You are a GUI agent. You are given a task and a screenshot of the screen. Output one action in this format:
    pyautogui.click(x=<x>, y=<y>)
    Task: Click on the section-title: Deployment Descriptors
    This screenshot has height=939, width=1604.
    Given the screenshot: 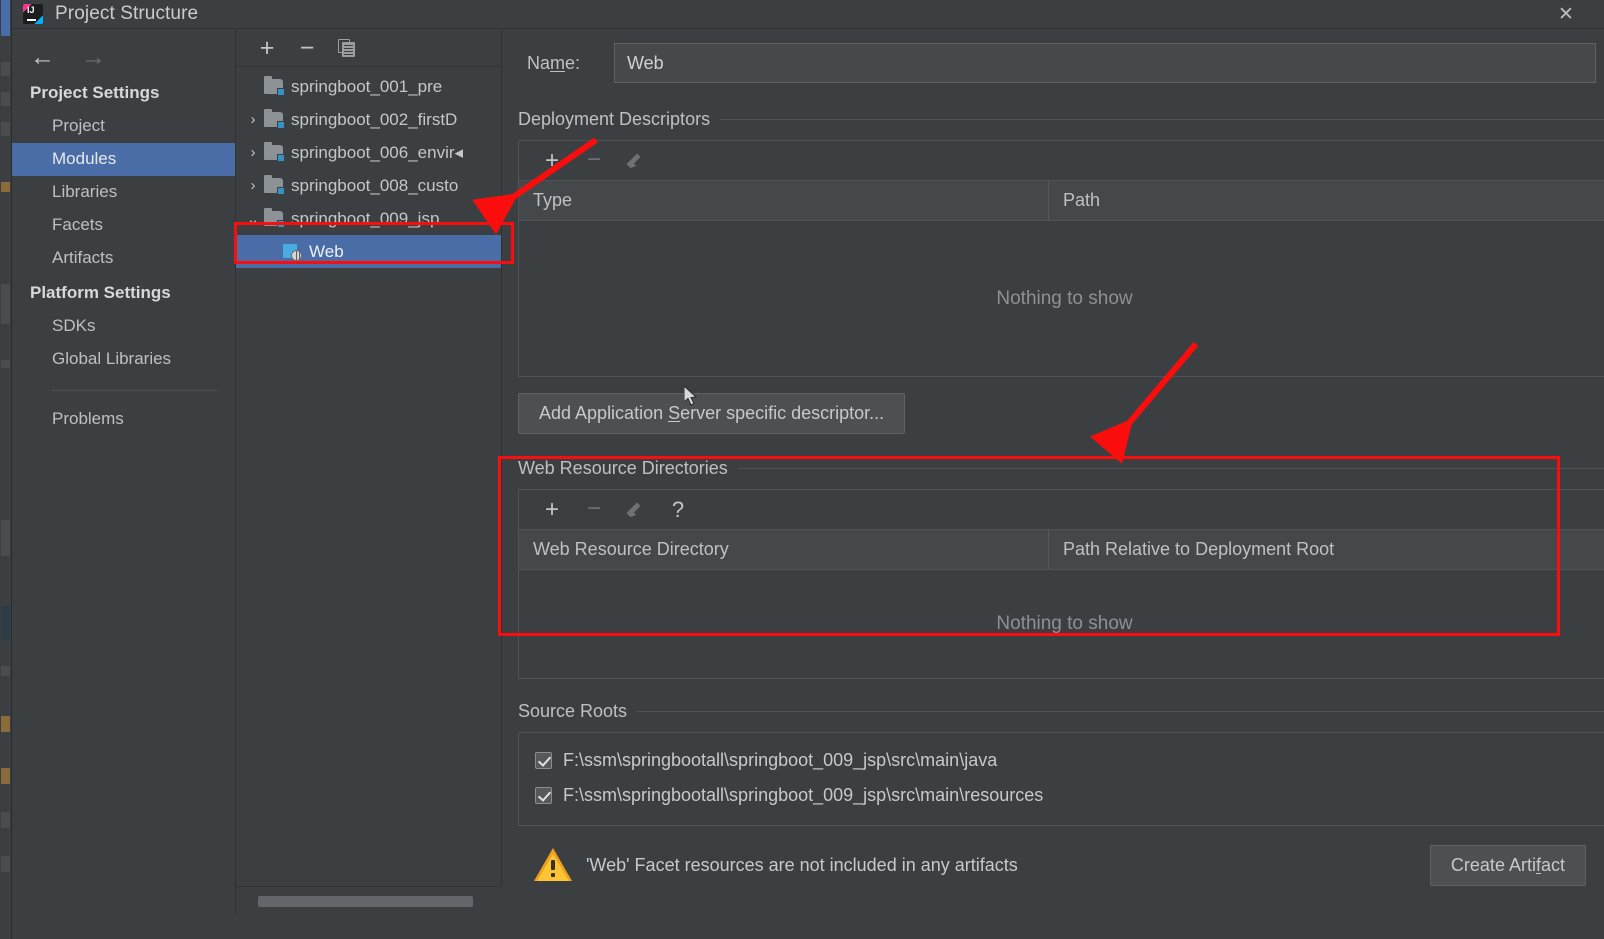 What is the action you would take?
    pyautogui.click(x=614, y=119)
    